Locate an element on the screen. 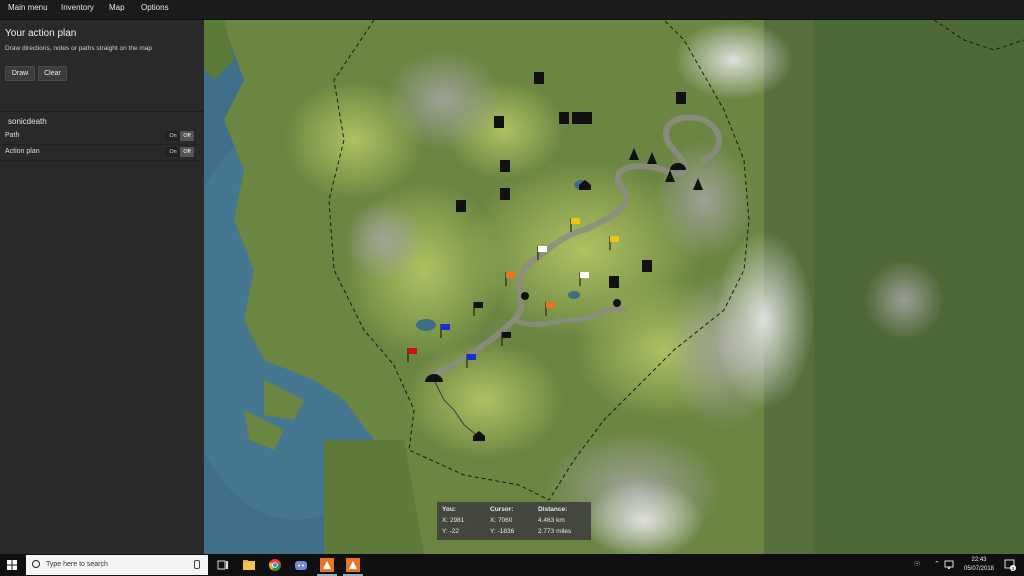 This screenshot has height=576, width=1024. clock-date: 05/07/2018 is located at coordinates (979, 569).